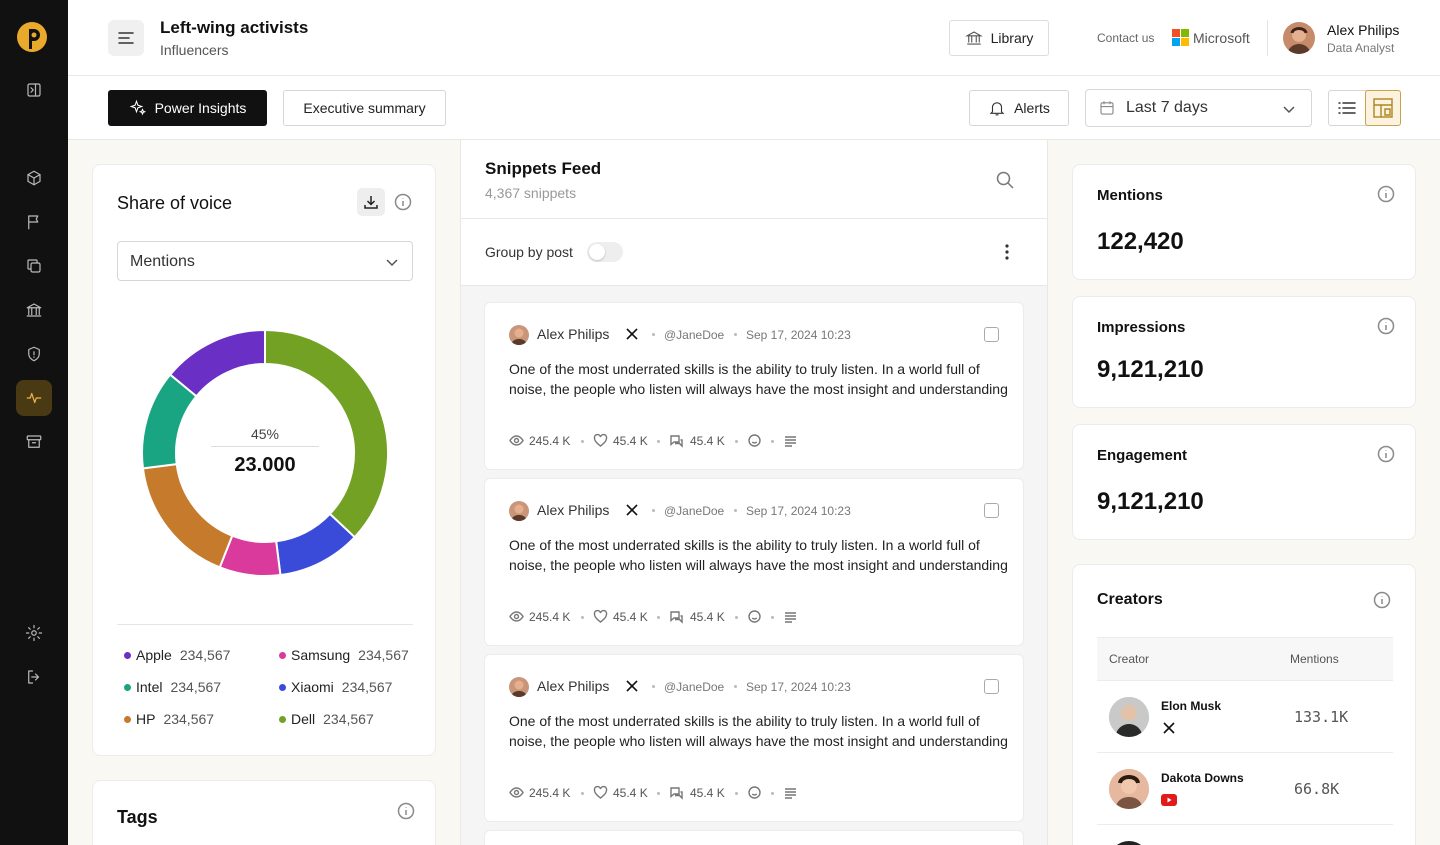 This screenshot has width=1440, height=845. Describe the element at coordinates (162, 261) in the screenshot. I see `metric-select-value: Mentions` at that location.